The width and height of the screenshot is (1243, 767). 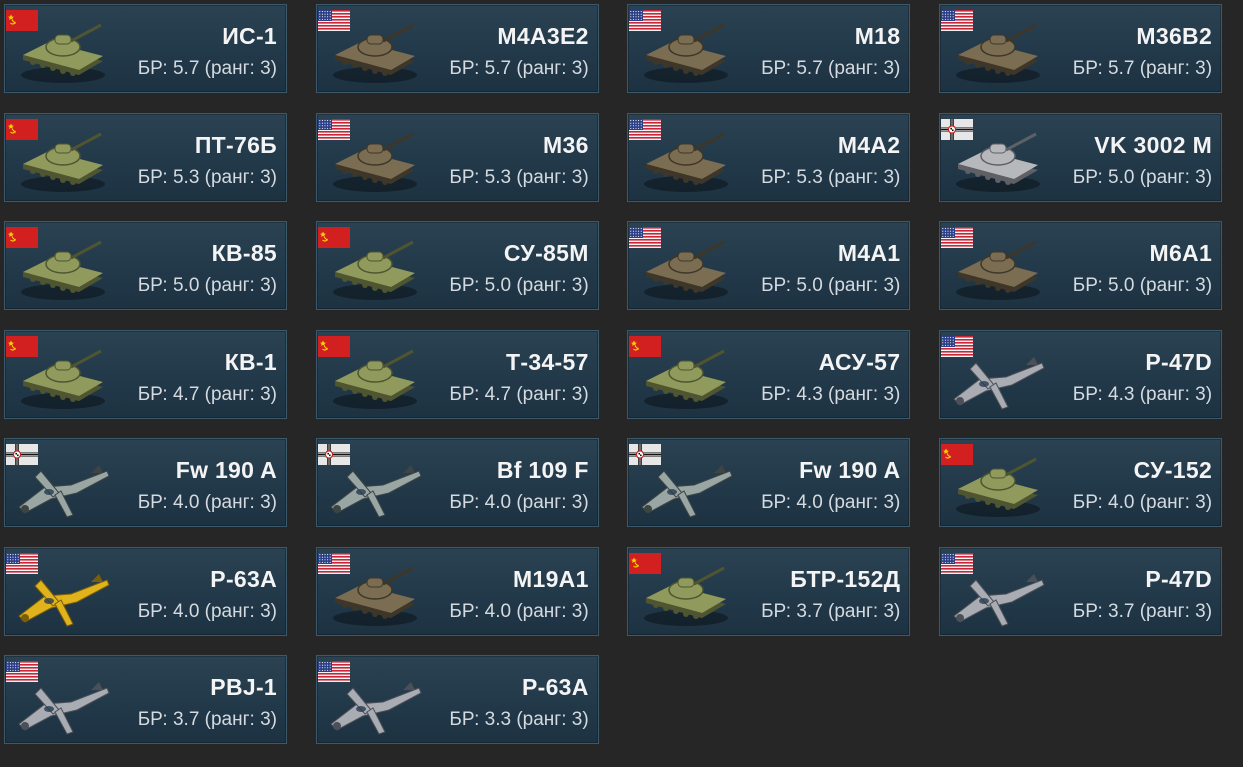 I want to click on vehicle-card: ПТ-76Б БР: 5.3 (ранг: 3), so click(x=145, y=157).